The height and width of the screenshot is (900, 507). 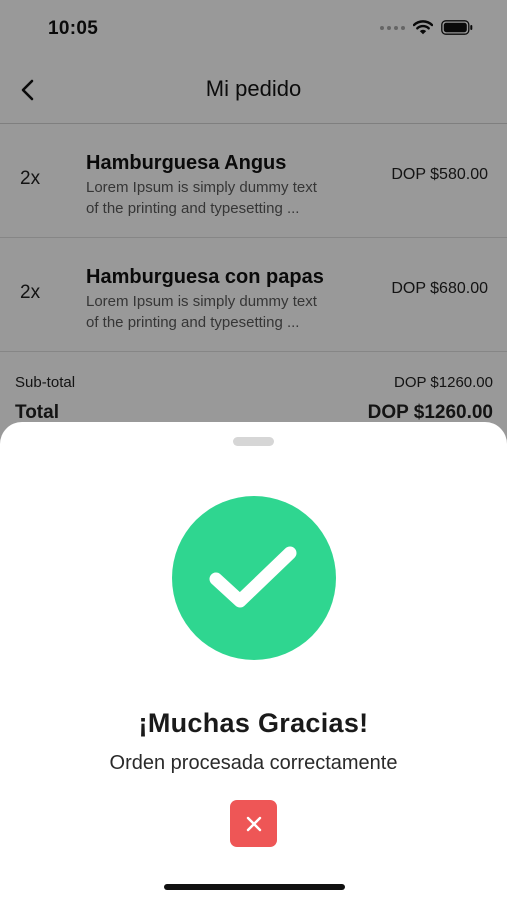 I want to click on success-badge, so click(x=254, y=578).